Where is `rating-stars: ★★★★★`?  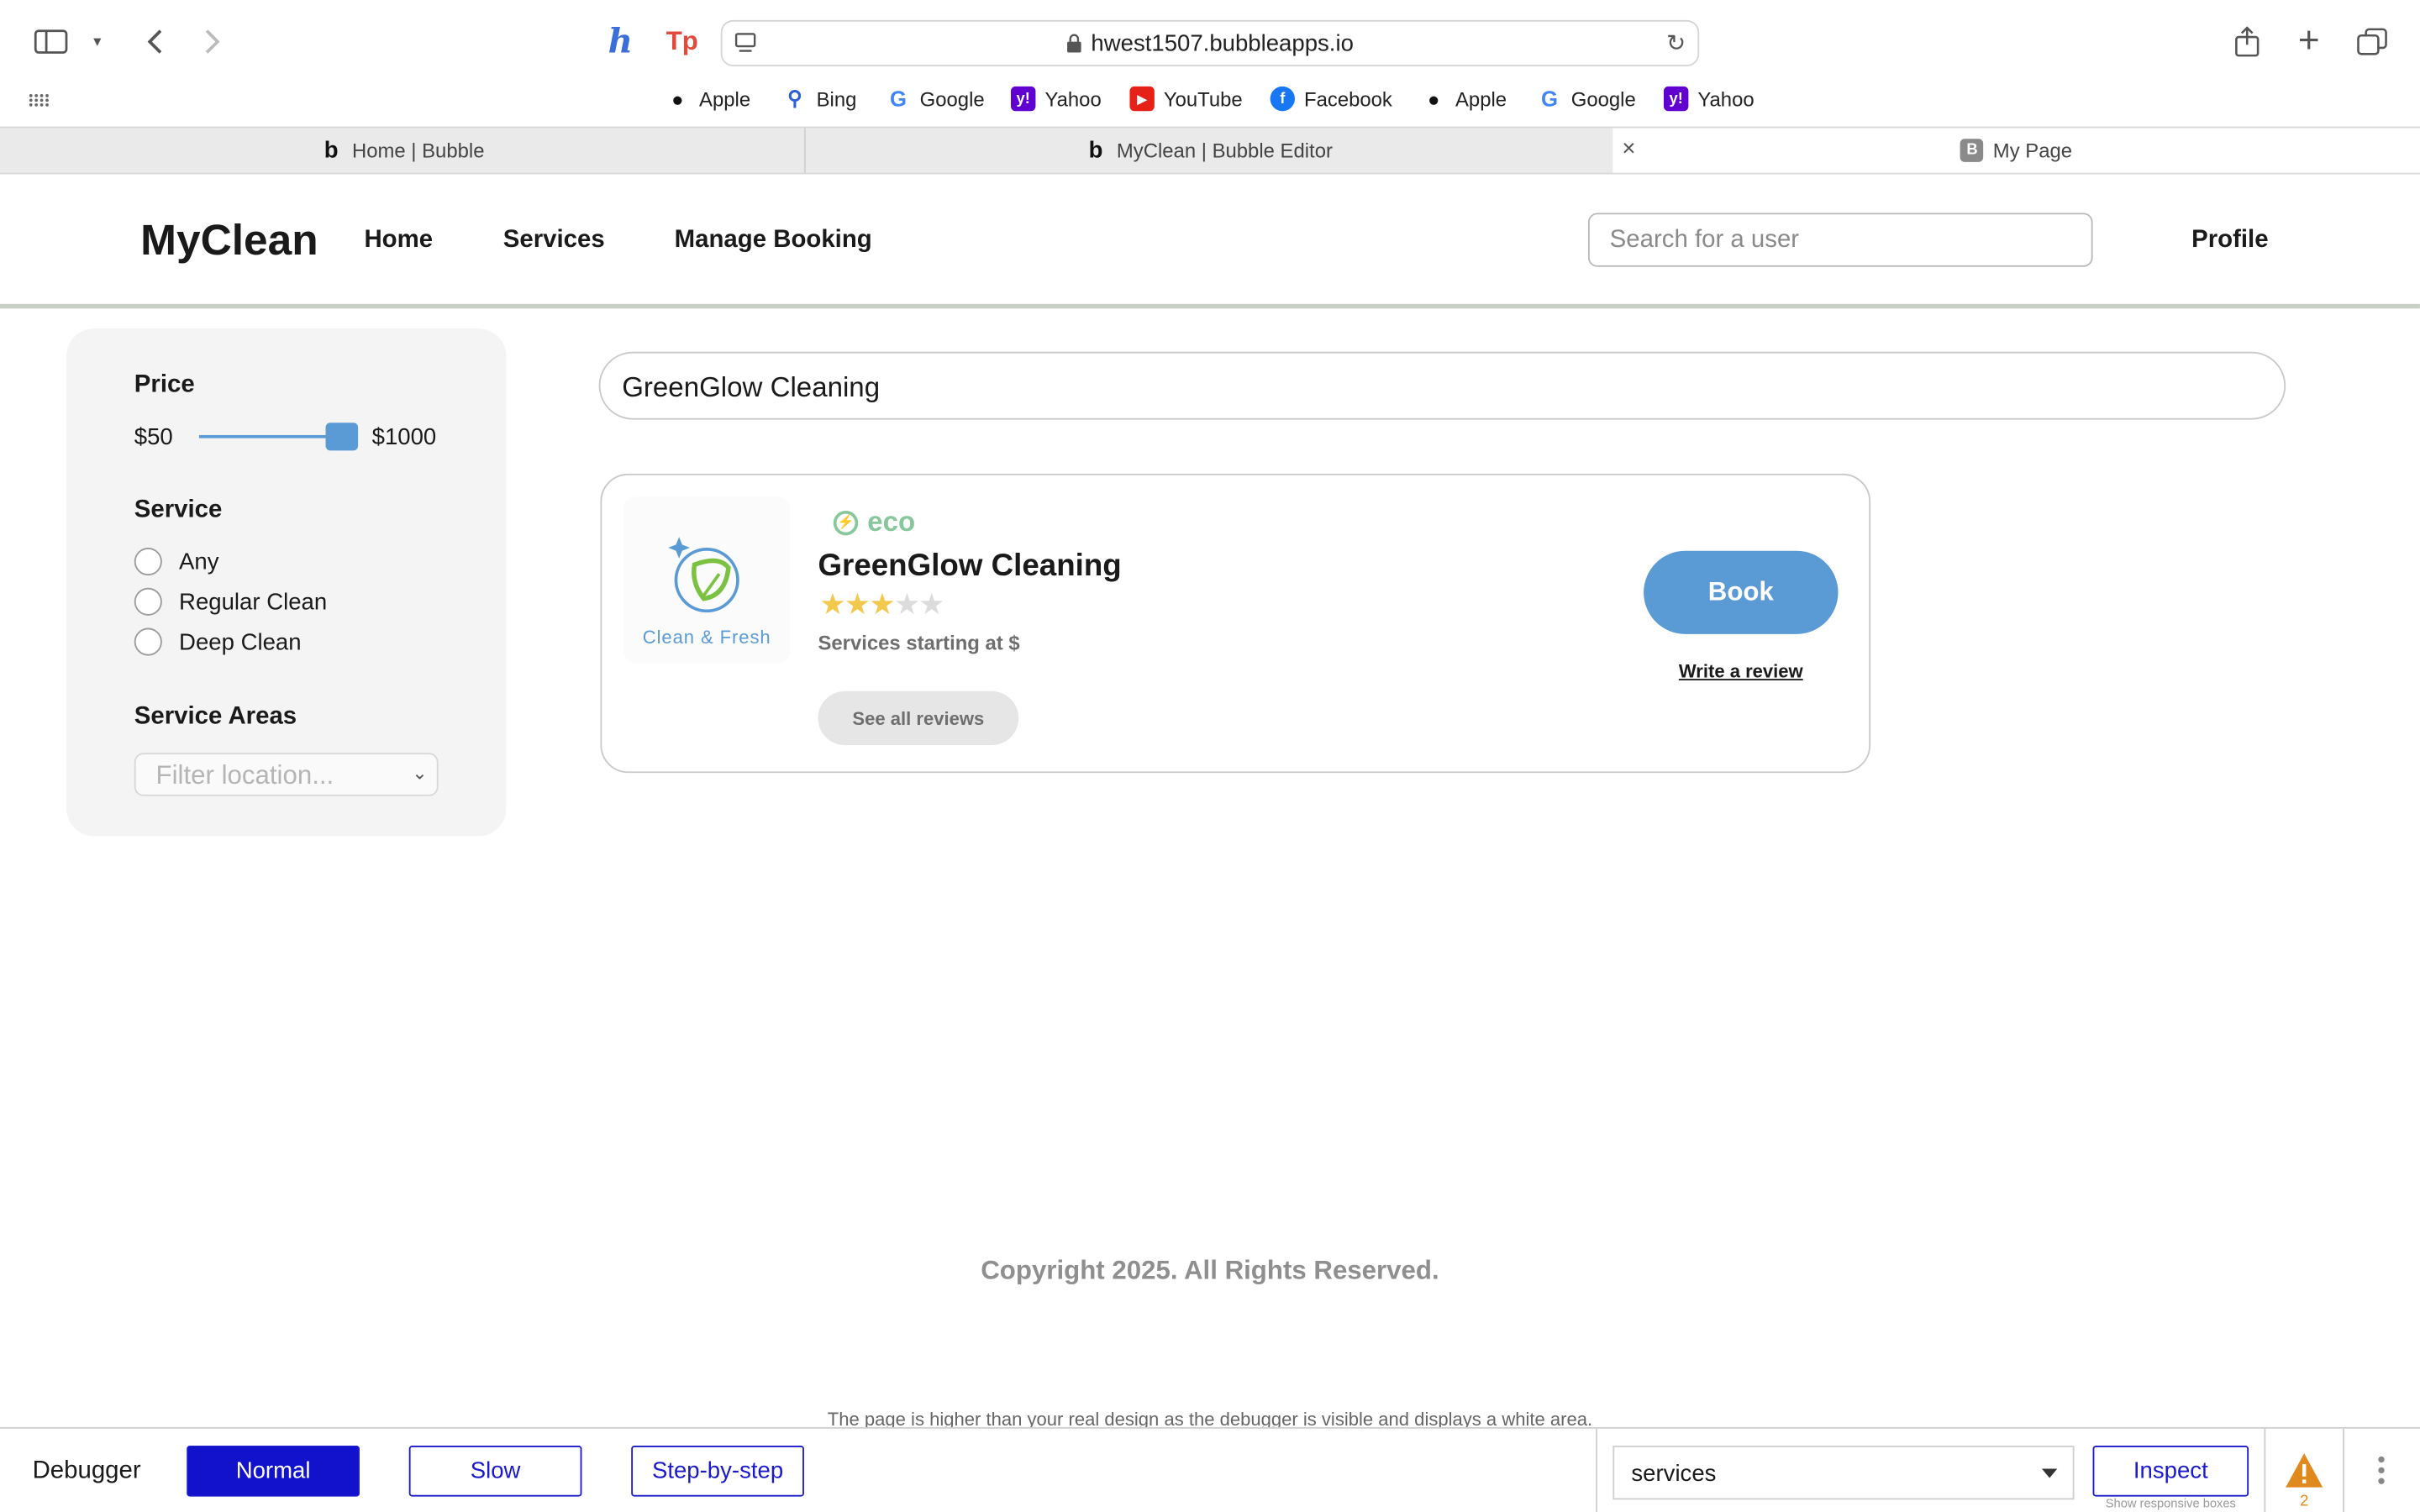 rating-stars: ★★★★★ is located at coordinates (881, 605).